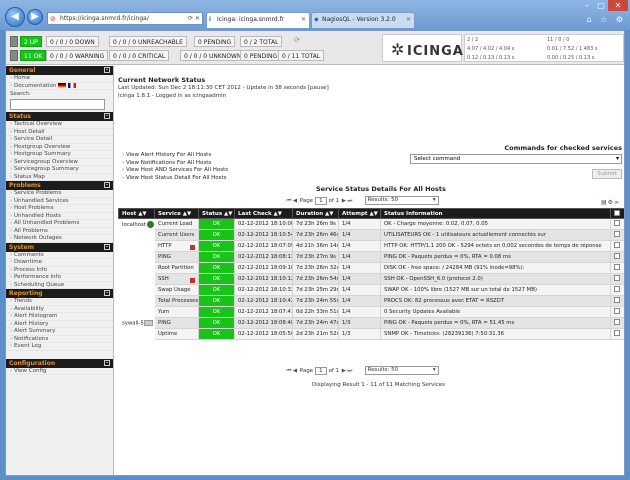 The image size is (630, 480). Describe the element at coordinates (59, 285) in the screenshot. I see `nav-scheduling-queue: Scheduling Queue` at that location.